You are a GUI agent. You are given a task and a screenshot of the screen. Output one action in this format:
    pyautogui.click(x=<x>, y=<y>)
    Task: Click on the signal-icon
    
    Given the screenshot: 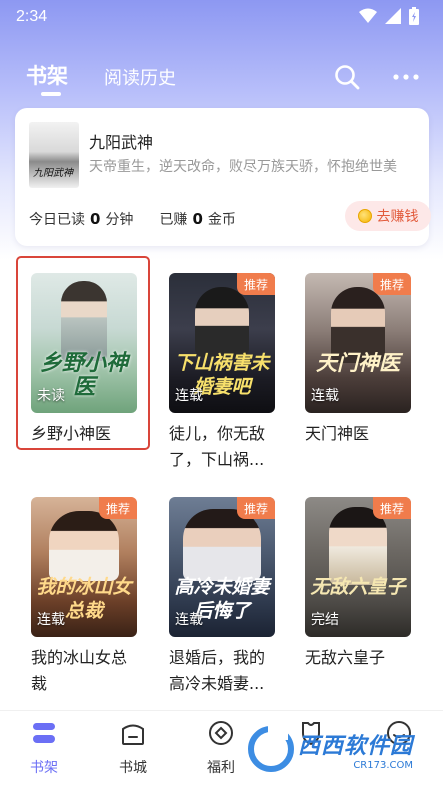 What is the action you would take?
    pyautogui.click(x=393, y=16)
    